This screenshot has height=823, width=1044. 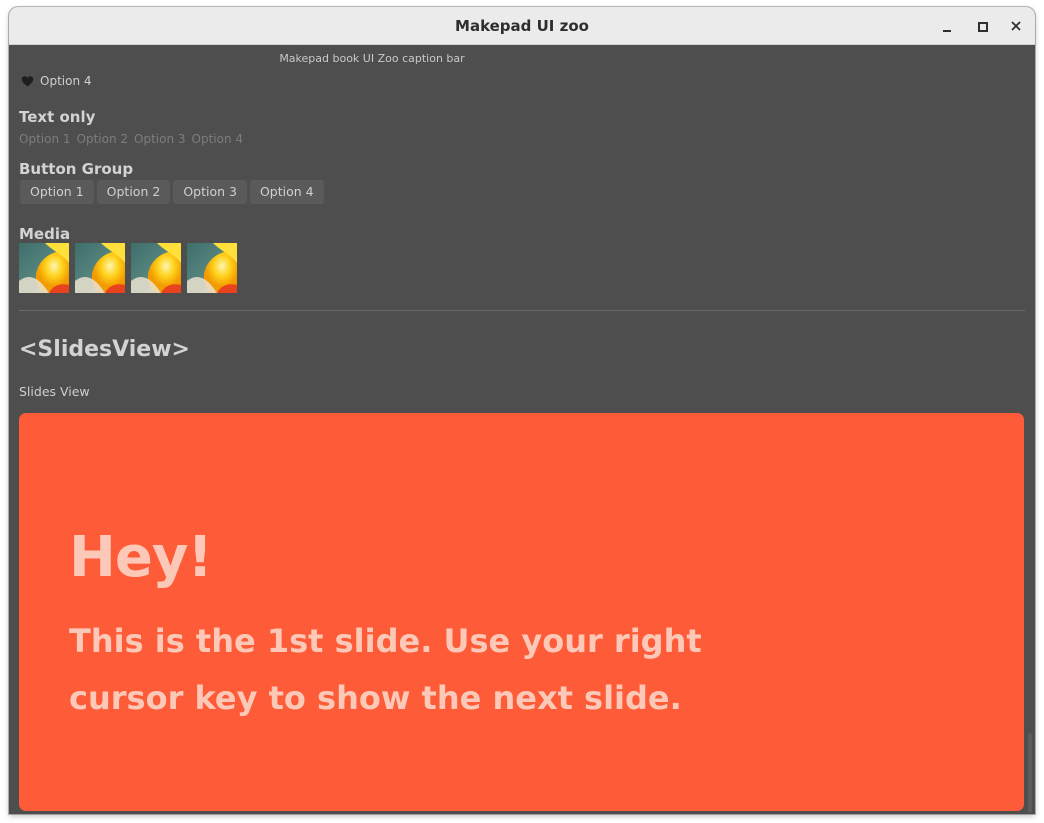 I want to click on caption-bar: Makepad book UI Zoo caption bar, so click(x=372, y=58).